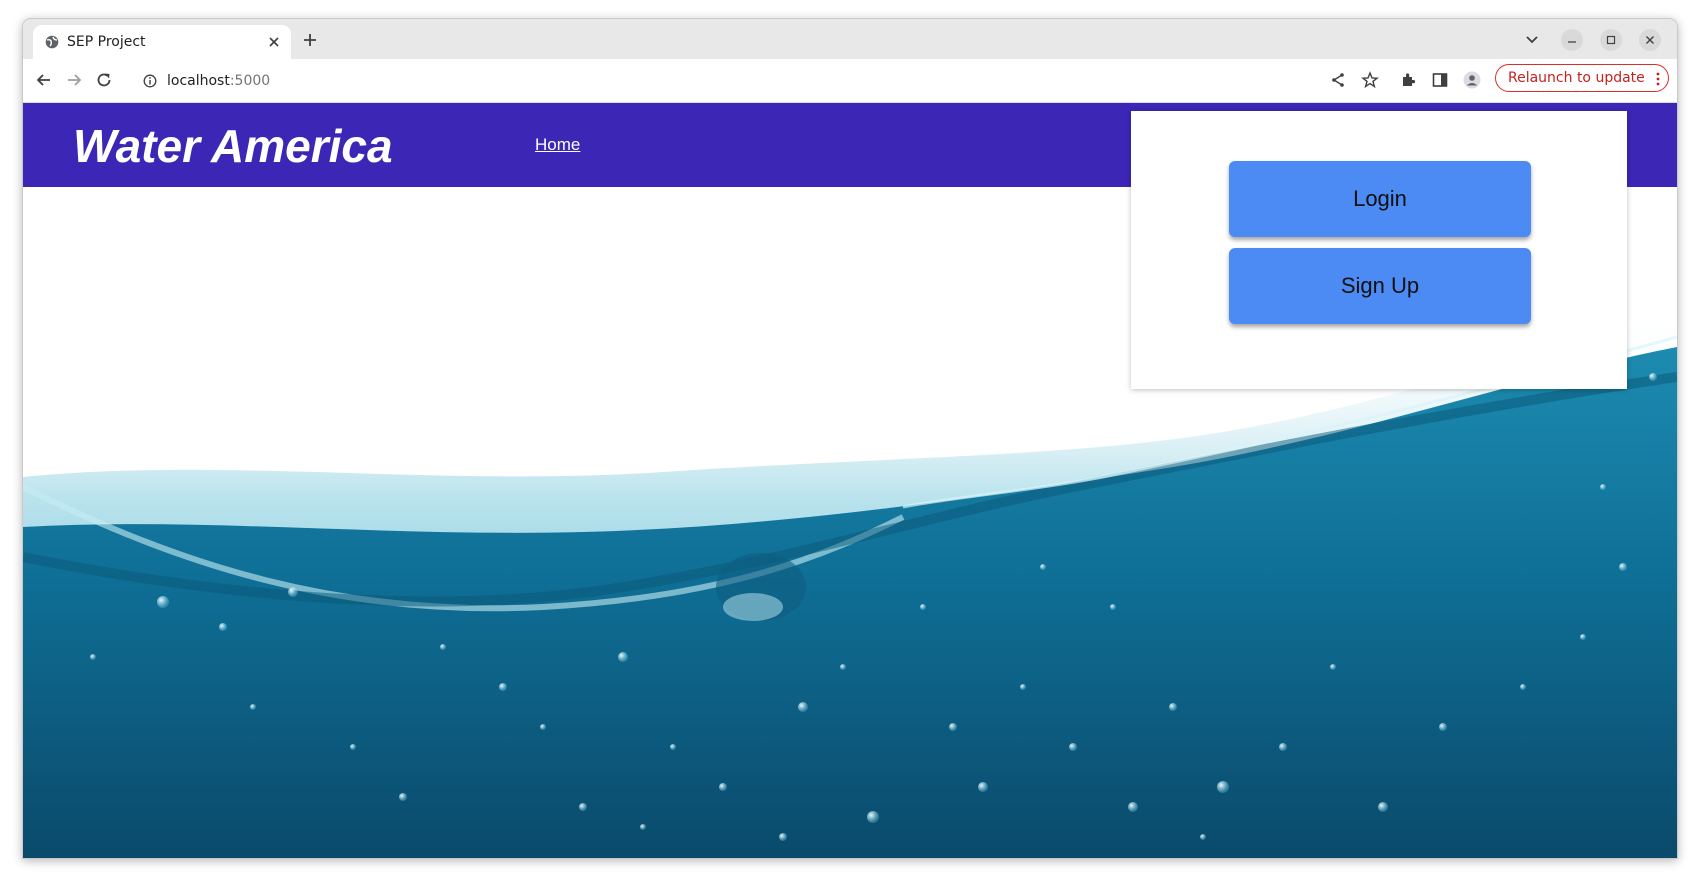 The image size is (1698, 881). I want to click on side-panel-icon, so click(1440, 80).